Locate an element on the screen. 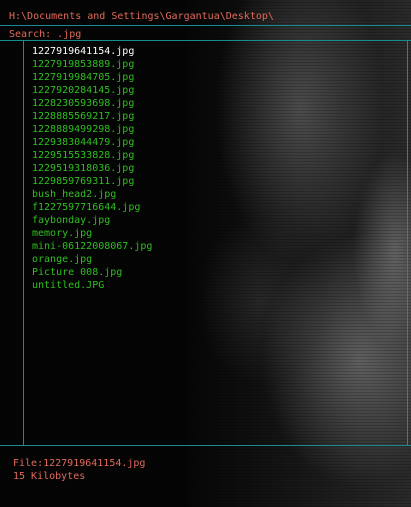  file-list-item: 1229519318036.jpg is located at coordinates (92, 168).